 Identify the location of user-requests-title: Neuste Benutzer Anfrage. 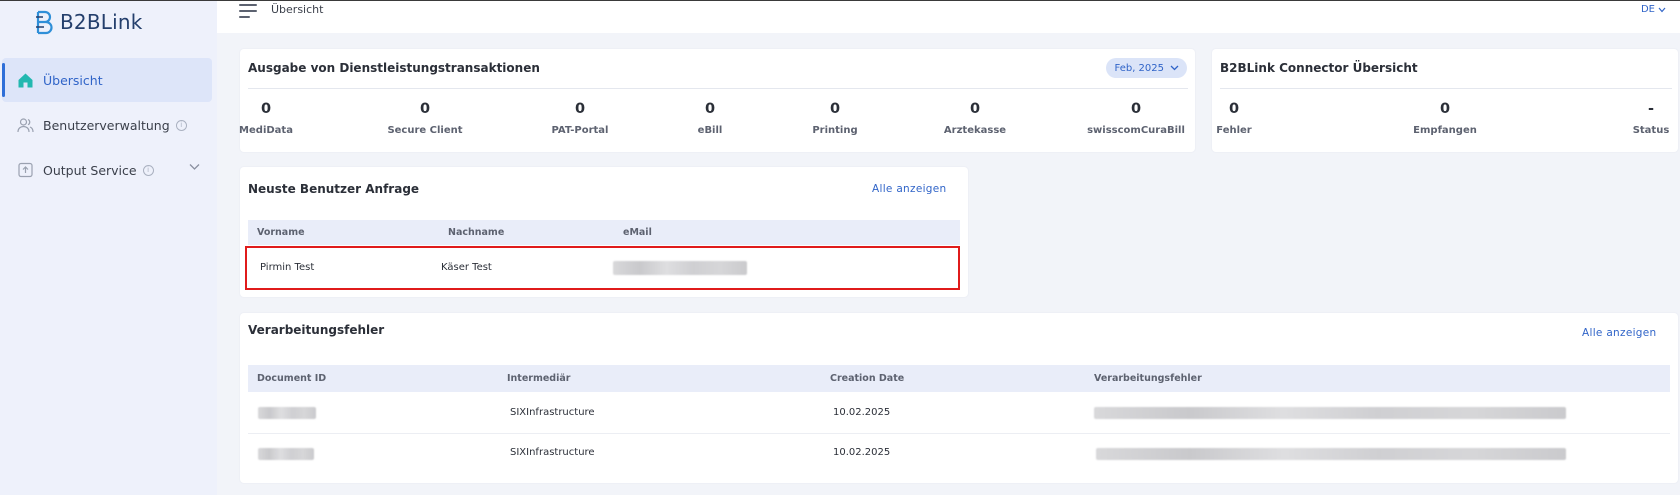
(334, 189).